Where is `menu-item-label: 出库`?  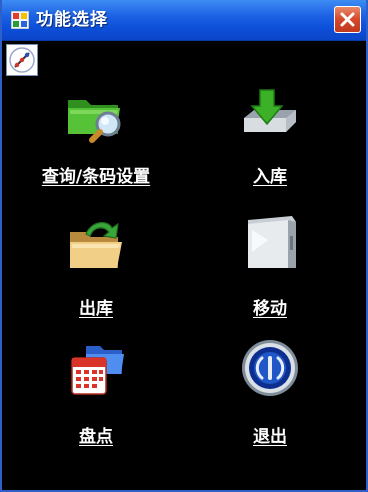 menu-item-label: 出库 is located at coordinates (96, 309).